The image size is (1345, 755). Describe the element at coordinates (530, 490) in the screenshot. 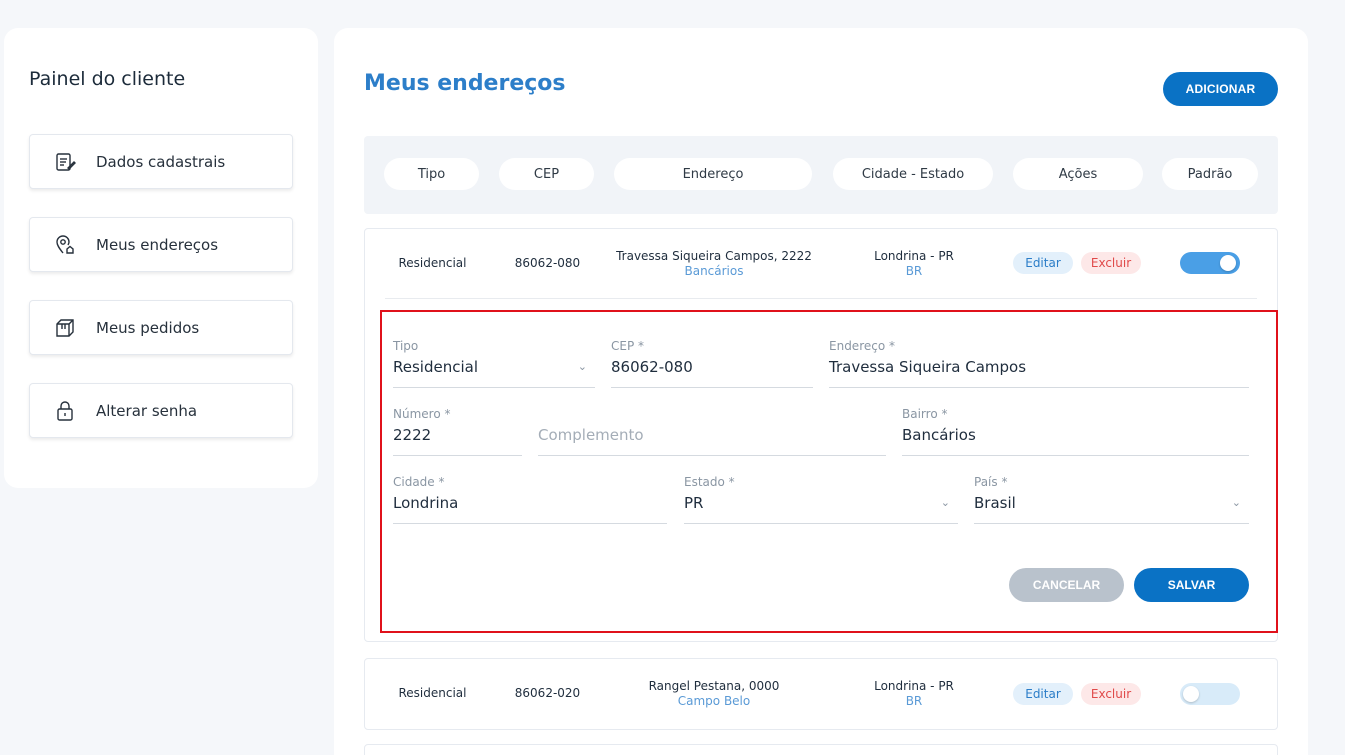

I see `cidade-field: Cidade * Londrina` at that location.